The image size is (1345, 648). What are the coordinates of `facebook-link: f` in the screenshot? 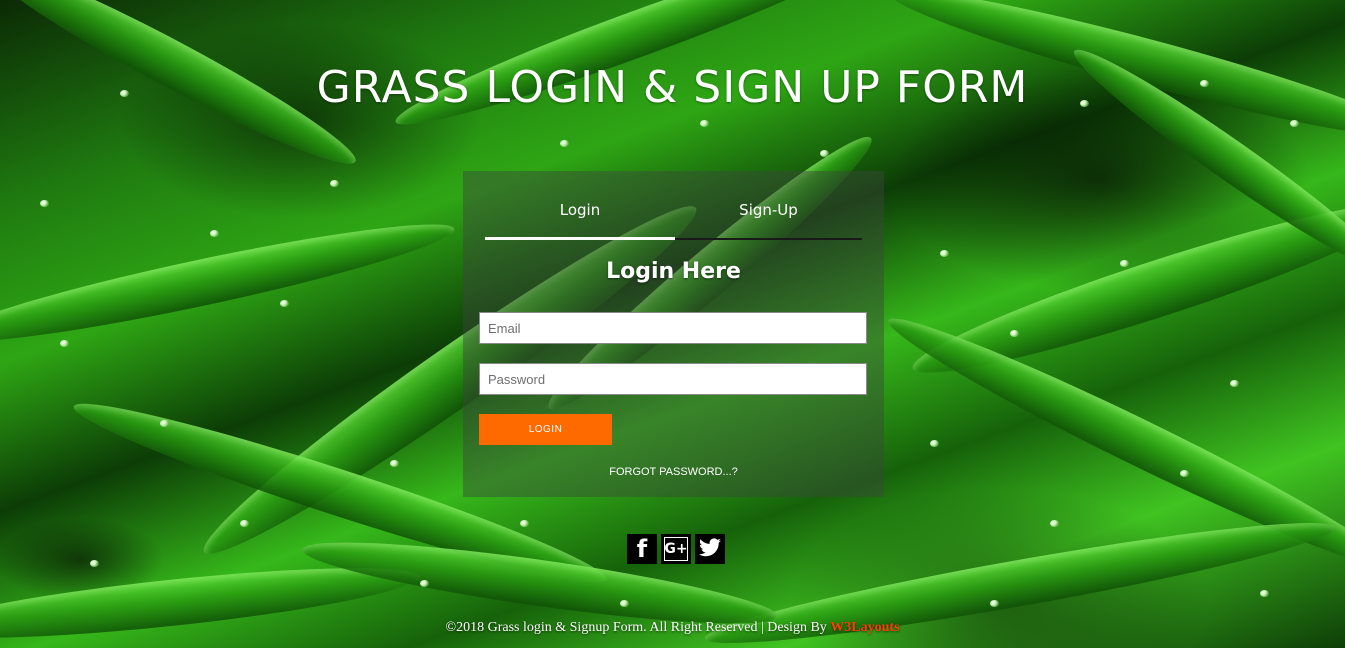 It's located at (642, 549).